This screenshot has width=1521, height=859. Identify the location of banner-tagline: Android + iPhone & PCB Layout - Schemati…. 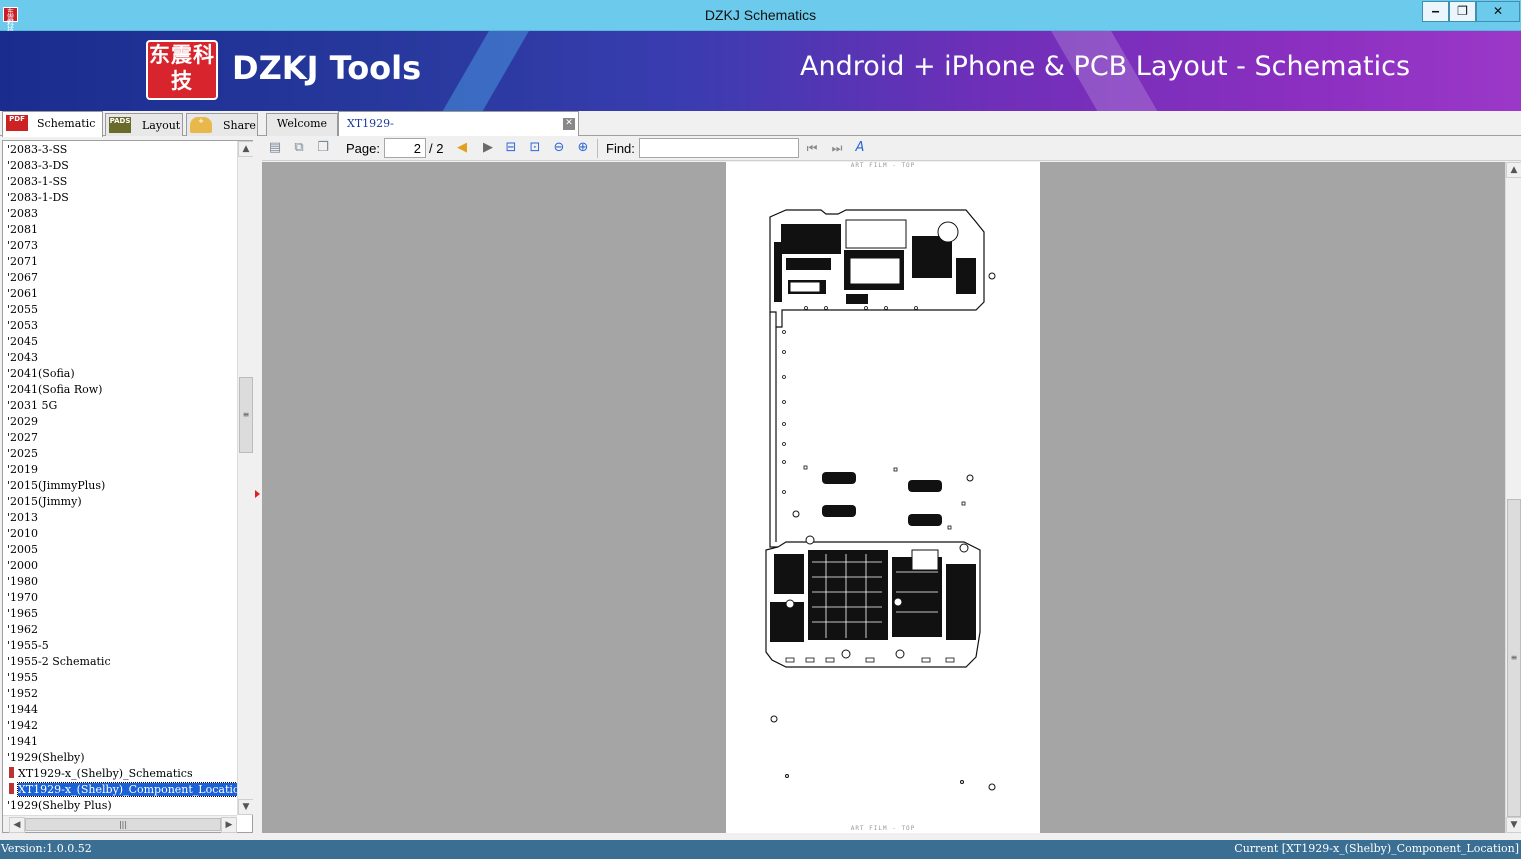
(1105, 66).